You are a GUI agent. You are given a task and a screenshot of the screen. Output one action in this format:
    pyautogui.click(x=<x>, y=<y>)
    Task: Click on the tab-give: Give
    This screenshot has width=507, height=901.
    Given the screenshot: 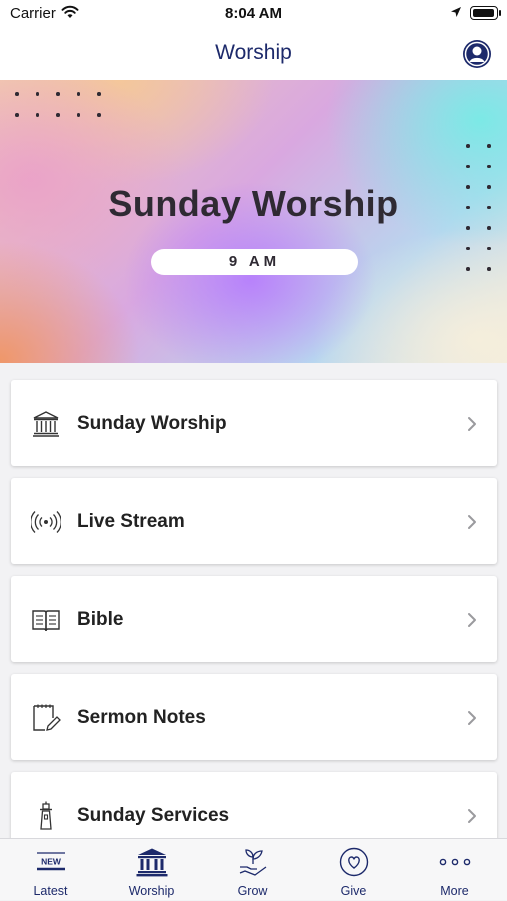 What is the action you would take?
    pyautogui.click(x=353, y=870)
    